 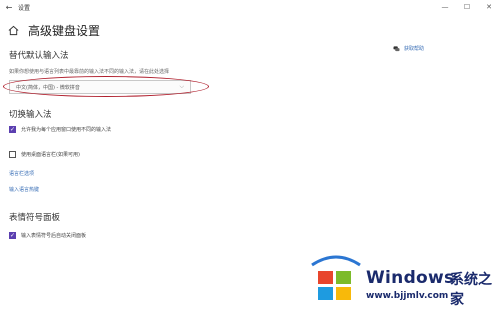 I want to click on maximize-button: ☐, so click(x=467, y=7).